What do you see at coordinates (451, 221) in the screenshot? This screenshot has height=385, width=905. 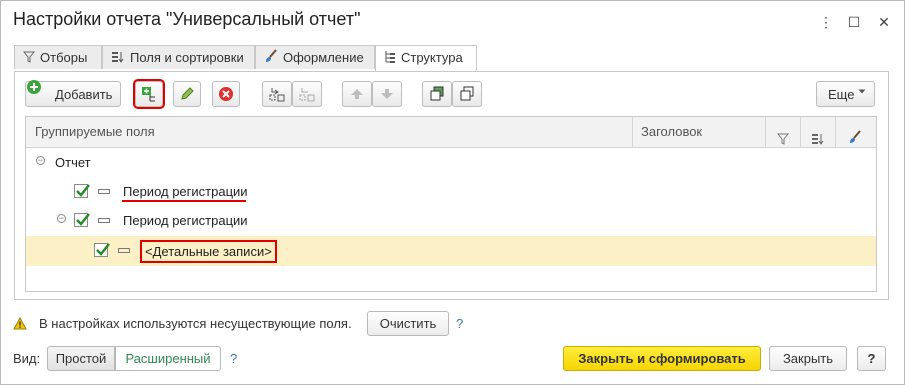 I see `tree-row-period-2: − Период регистрации` at bounding box center [451, 221].